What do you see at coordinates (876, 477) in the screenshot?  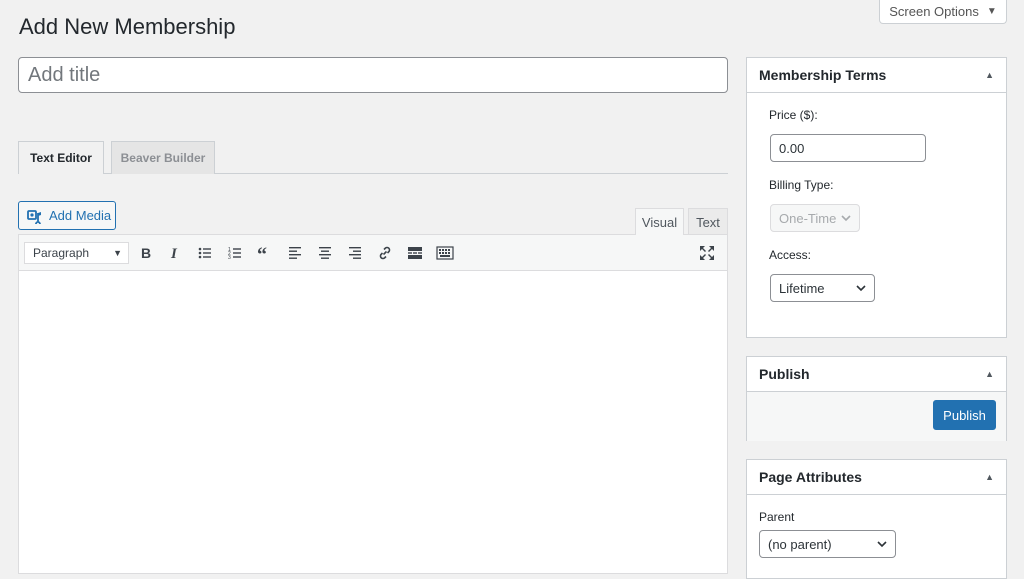 I see `page-attributes-header: Page Attributes ▲` at bounding box center [876, 477].